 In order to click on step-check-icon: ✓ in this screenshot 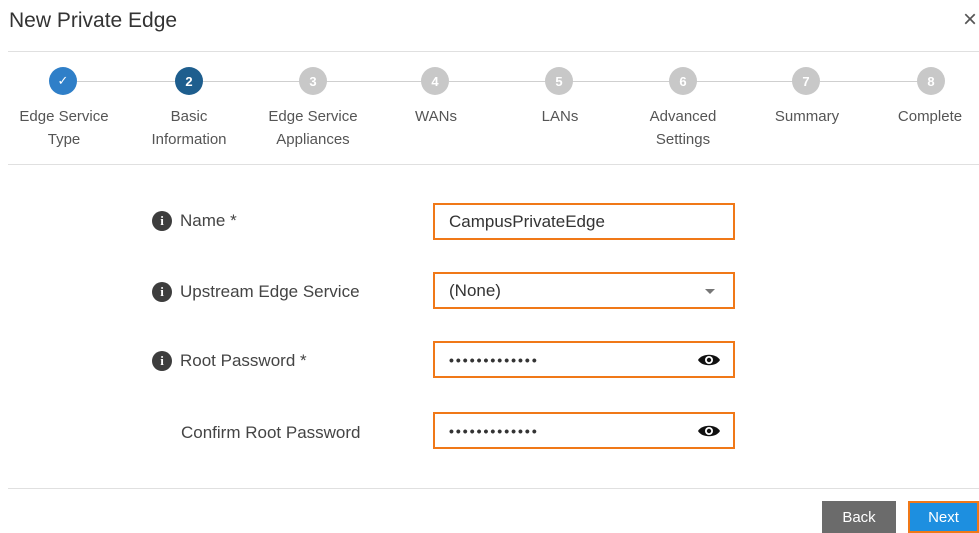, I will do `click(63, 81)`.